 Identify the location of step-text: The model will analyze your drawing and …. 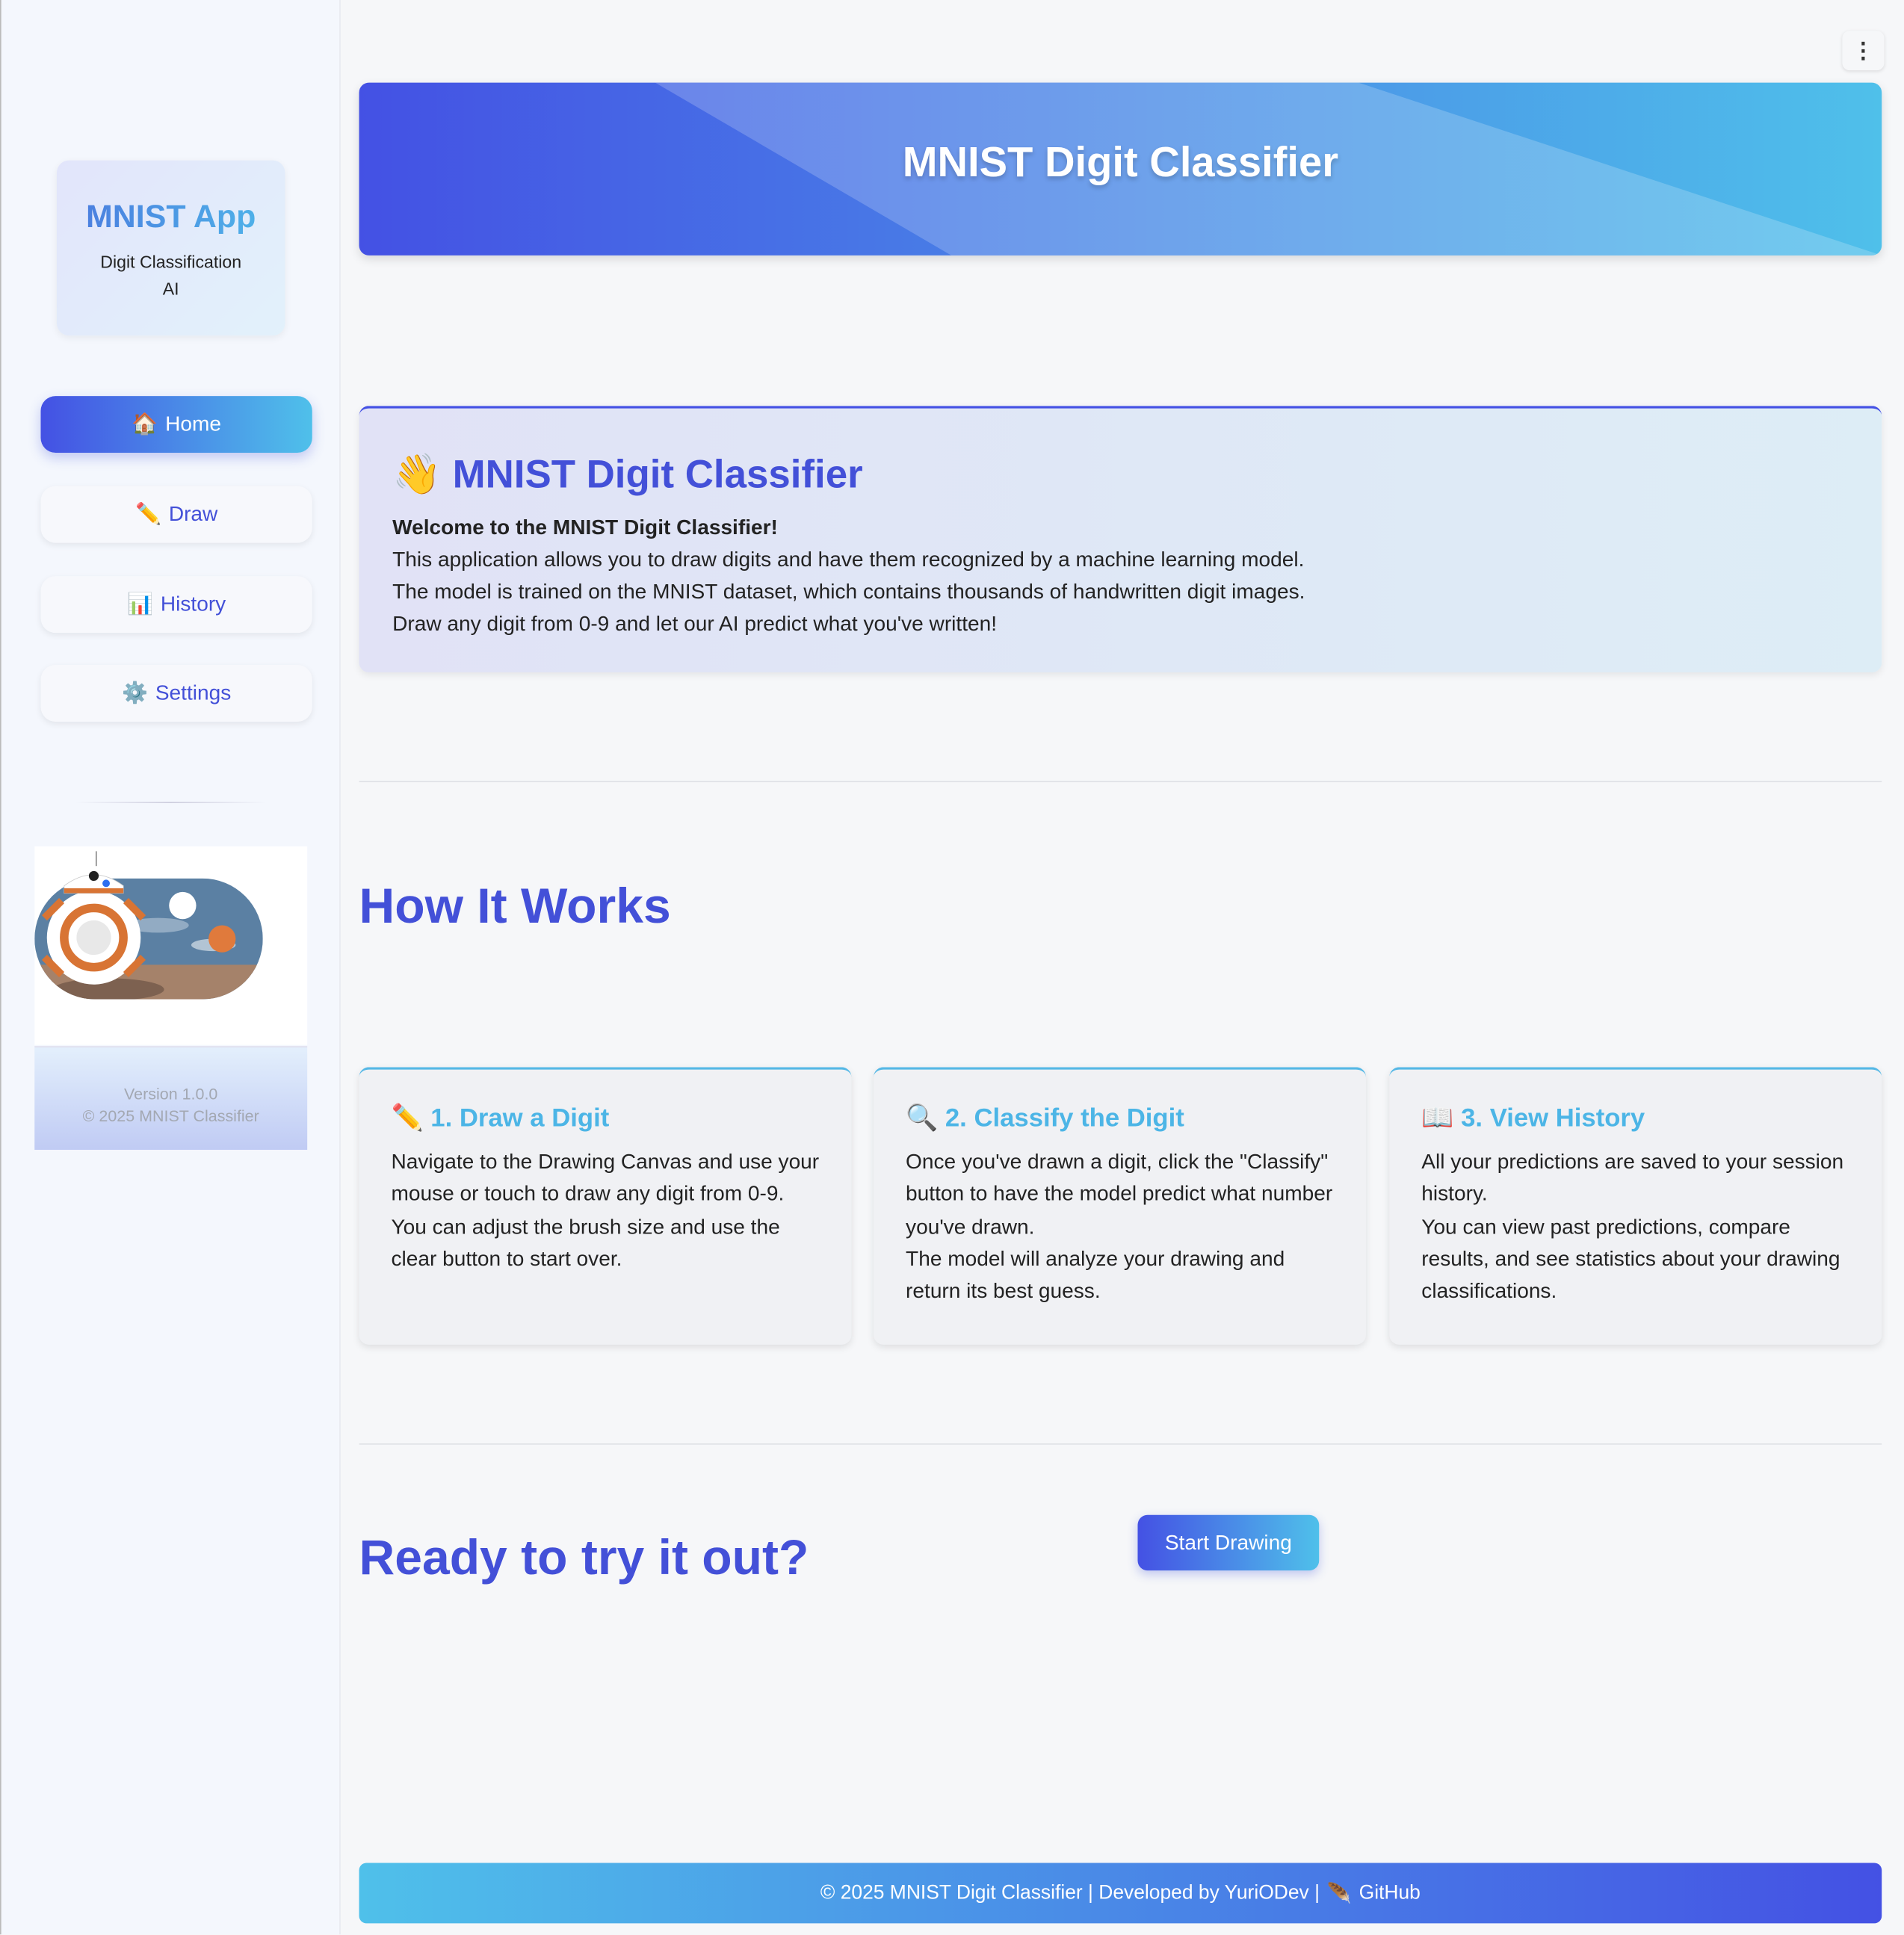
(1095, 1275).